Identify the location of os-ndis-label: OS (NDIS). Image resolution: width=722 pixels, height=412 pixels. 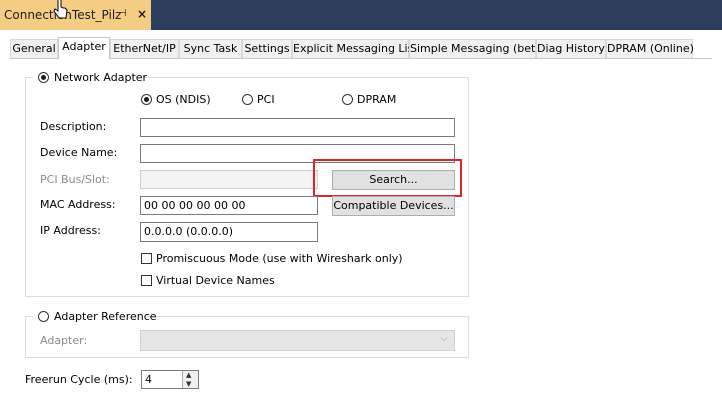
(183, 99).